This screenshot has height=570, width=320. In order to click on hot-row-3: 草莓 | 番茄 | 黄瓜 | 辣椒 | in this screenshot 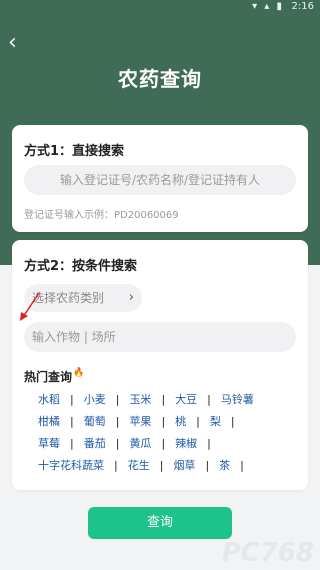, I will do `click(129, 443)`.